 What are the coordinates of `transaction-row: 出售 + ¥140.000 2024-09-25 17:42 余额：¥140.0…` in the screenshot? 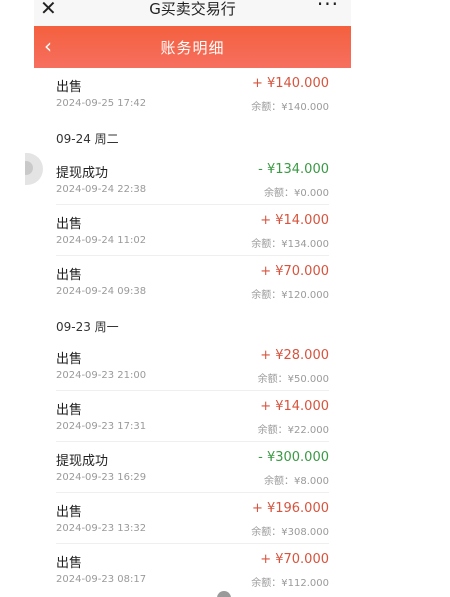 It's located at (192, 93).